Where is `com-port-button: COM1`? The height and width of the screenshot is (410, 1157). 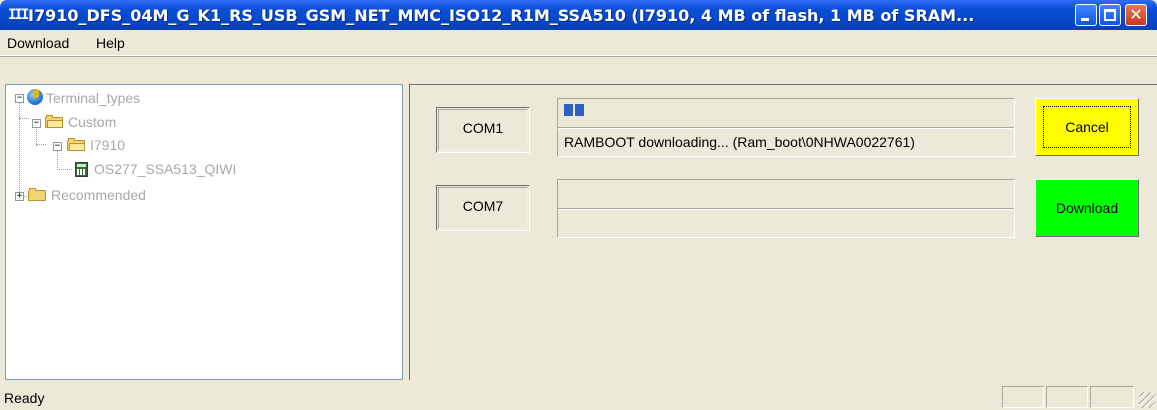
com-port-button: COM1 is located at coordinates (483, 130).